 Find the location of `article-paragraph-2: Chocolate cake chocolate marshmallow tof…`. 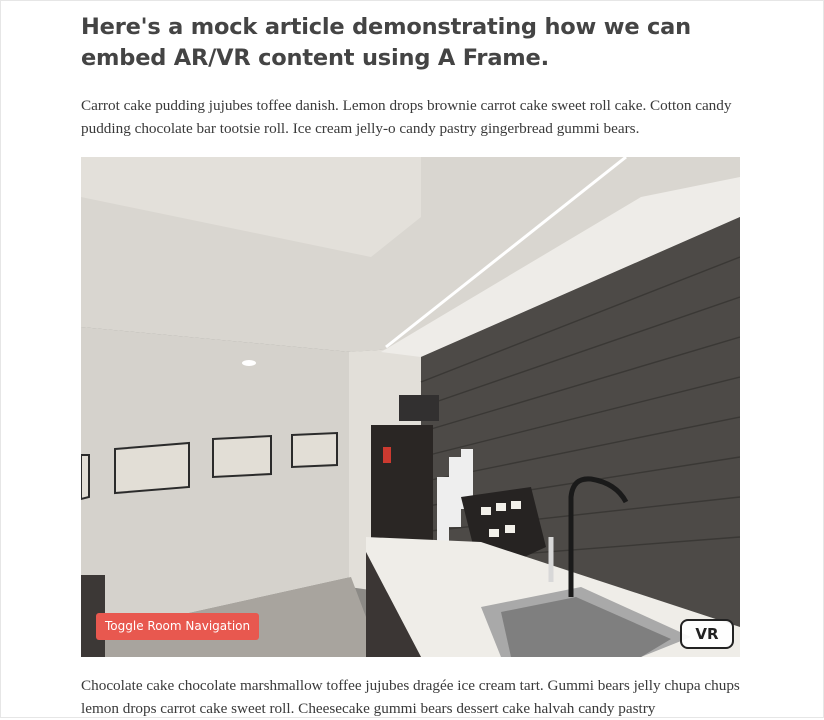

article-paragraph-2: Chocolate cake chocolate marshmallow tof… is located at coordinates (410, 697).